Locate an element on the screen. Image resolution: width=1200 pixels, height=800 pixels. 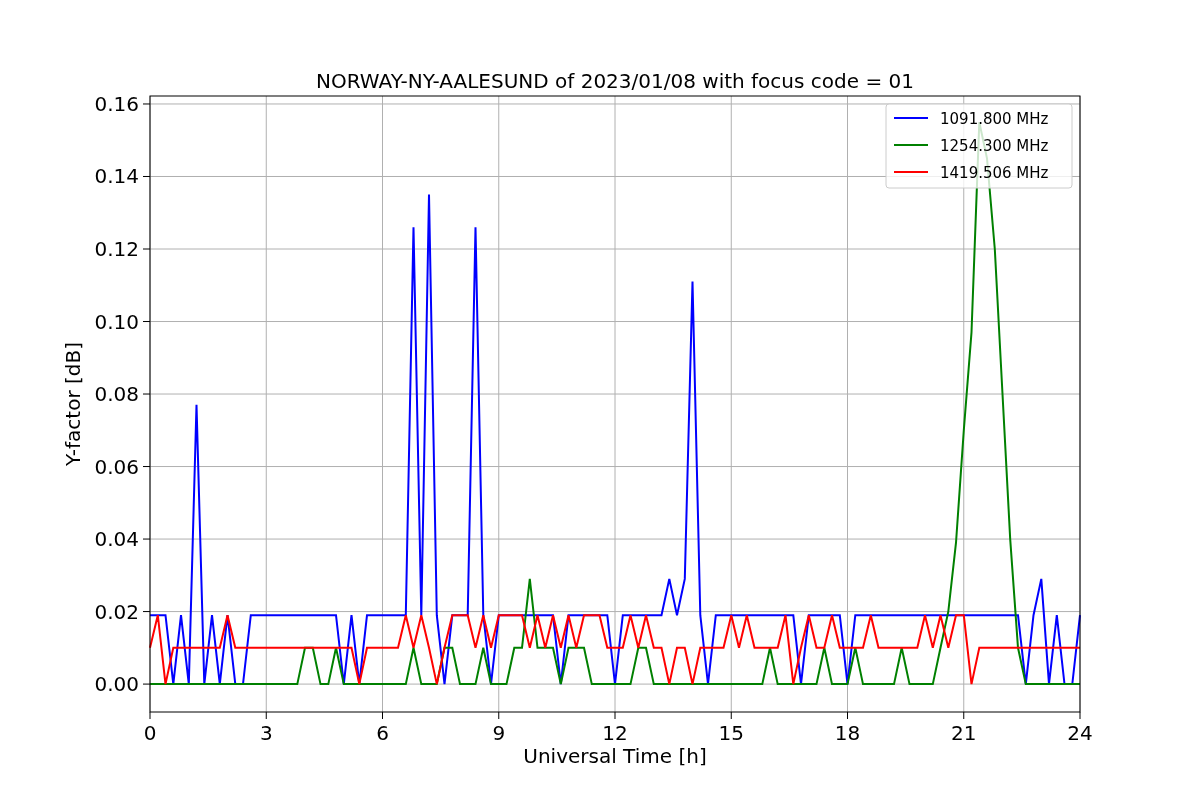
y-tick-label: 0.06 is located at coordinates (116, 466).